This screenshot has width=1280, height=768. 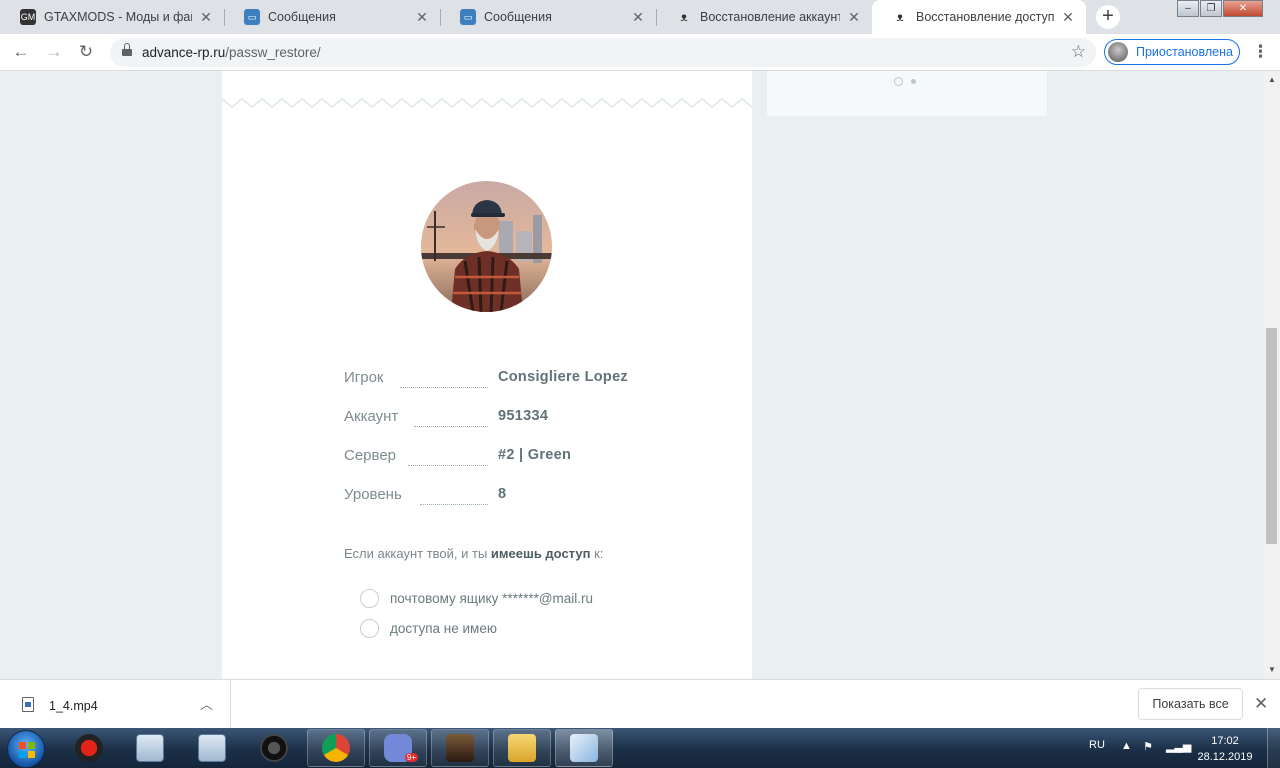 I want to click on document-icon, so click(x=212, y=748).